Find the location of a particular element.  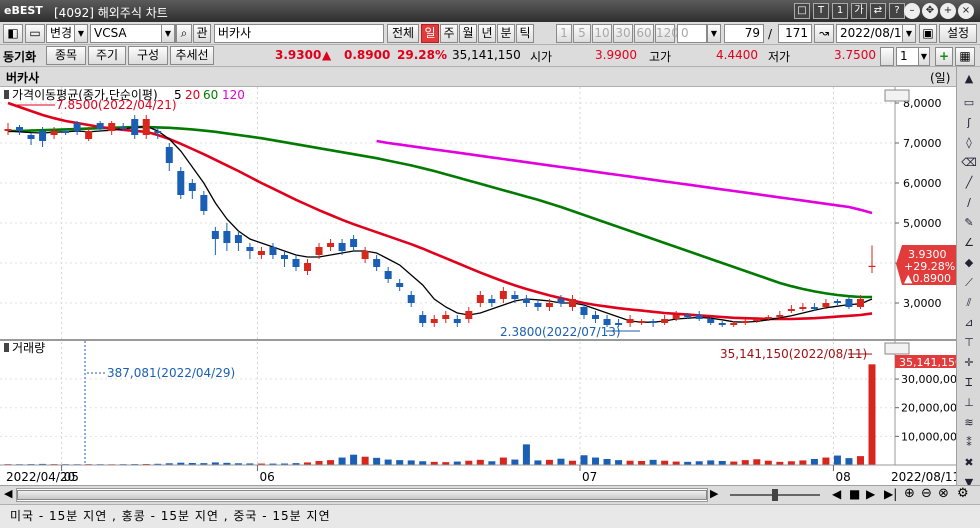

minute-1: 1 is located at coordinates (564, 33).